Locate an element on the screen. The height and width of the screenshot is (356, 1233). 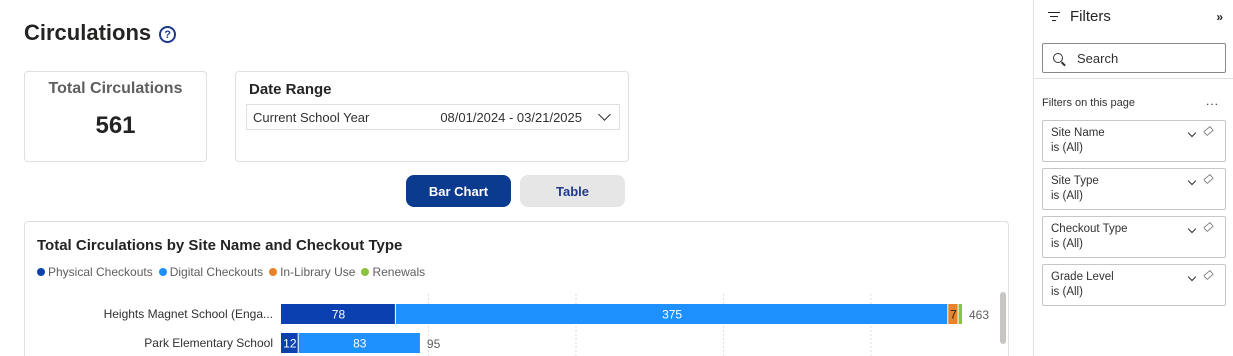
bar-segment-renewals is located at coordinates (960, 314).